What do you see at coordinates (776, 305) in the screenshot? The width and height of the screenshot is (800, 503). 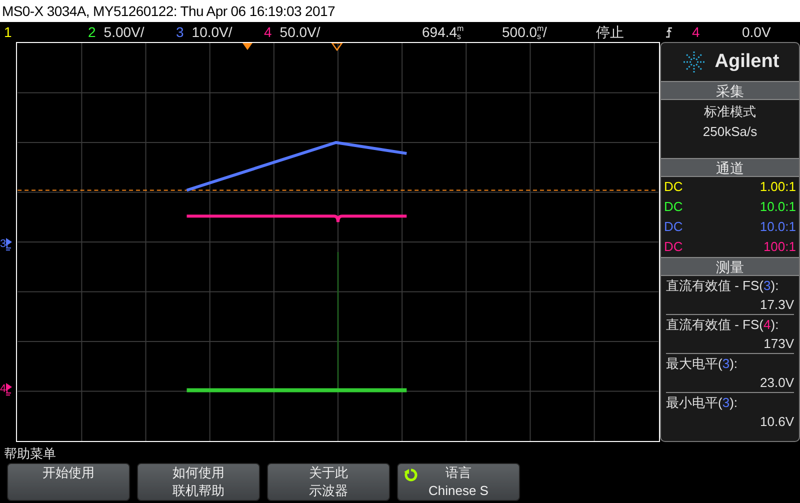 I see `measurement-value: 17.3V` at bounding box center [776, 305].